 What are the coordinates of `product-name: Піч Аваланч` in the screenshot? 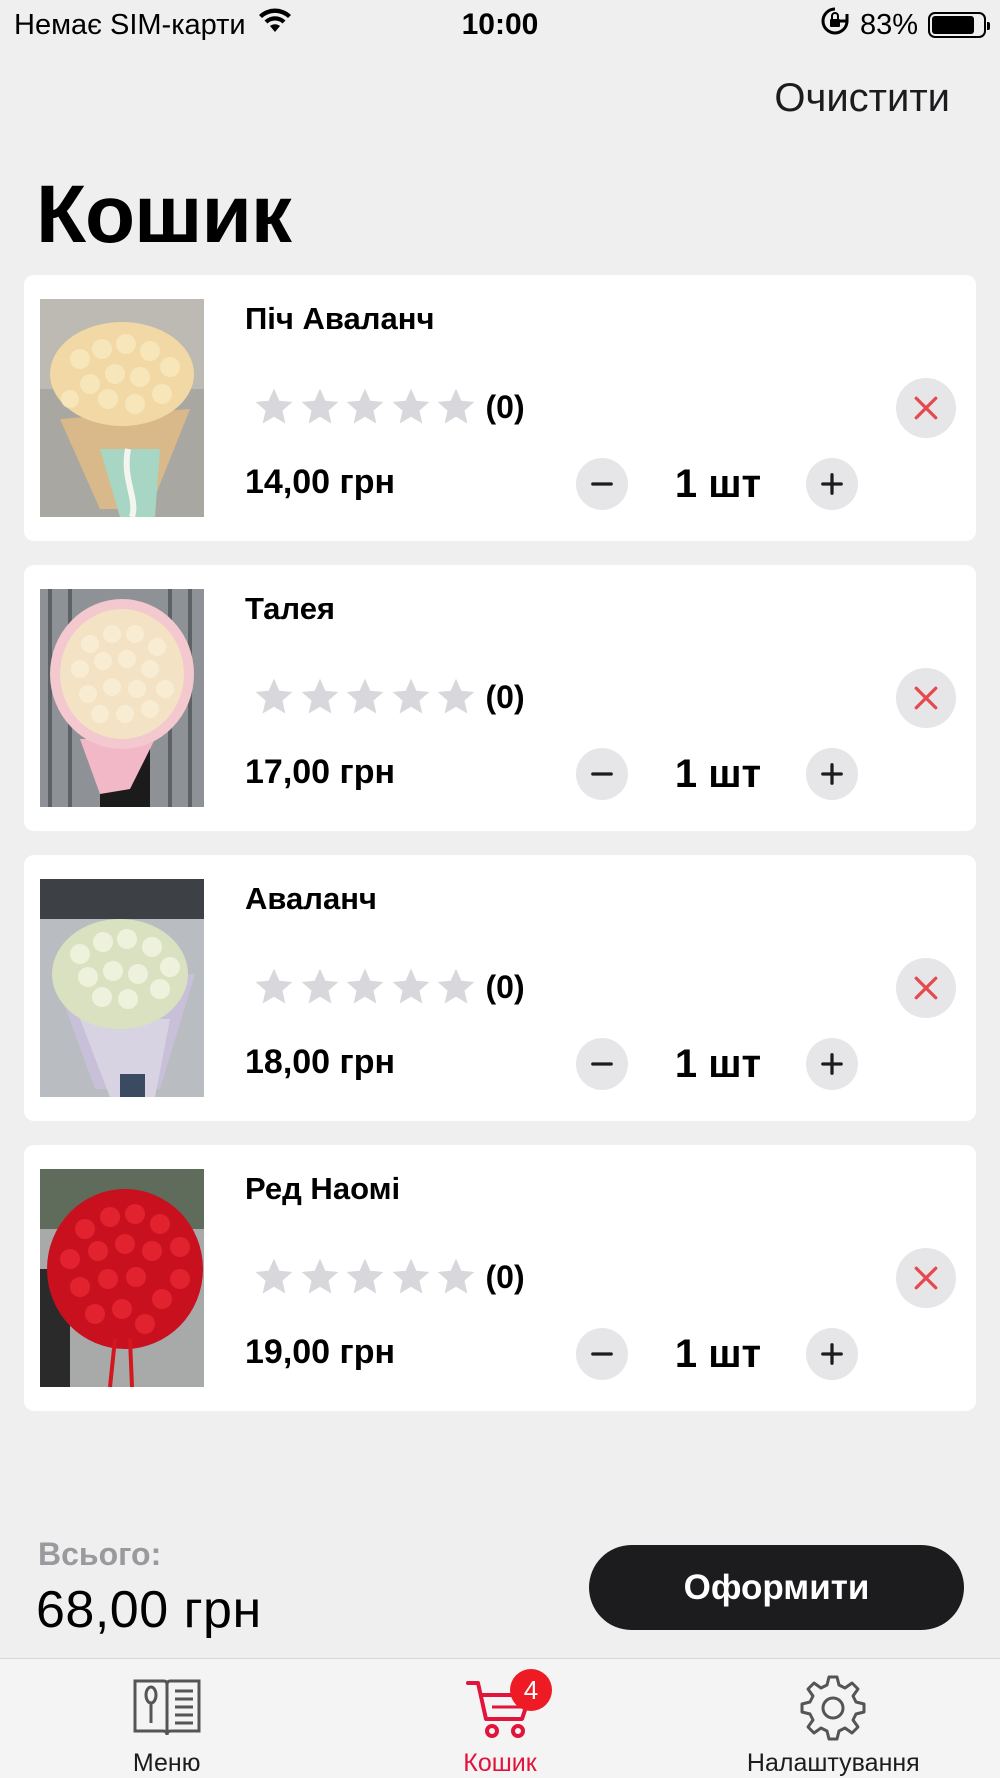 It's located at (339, 319).